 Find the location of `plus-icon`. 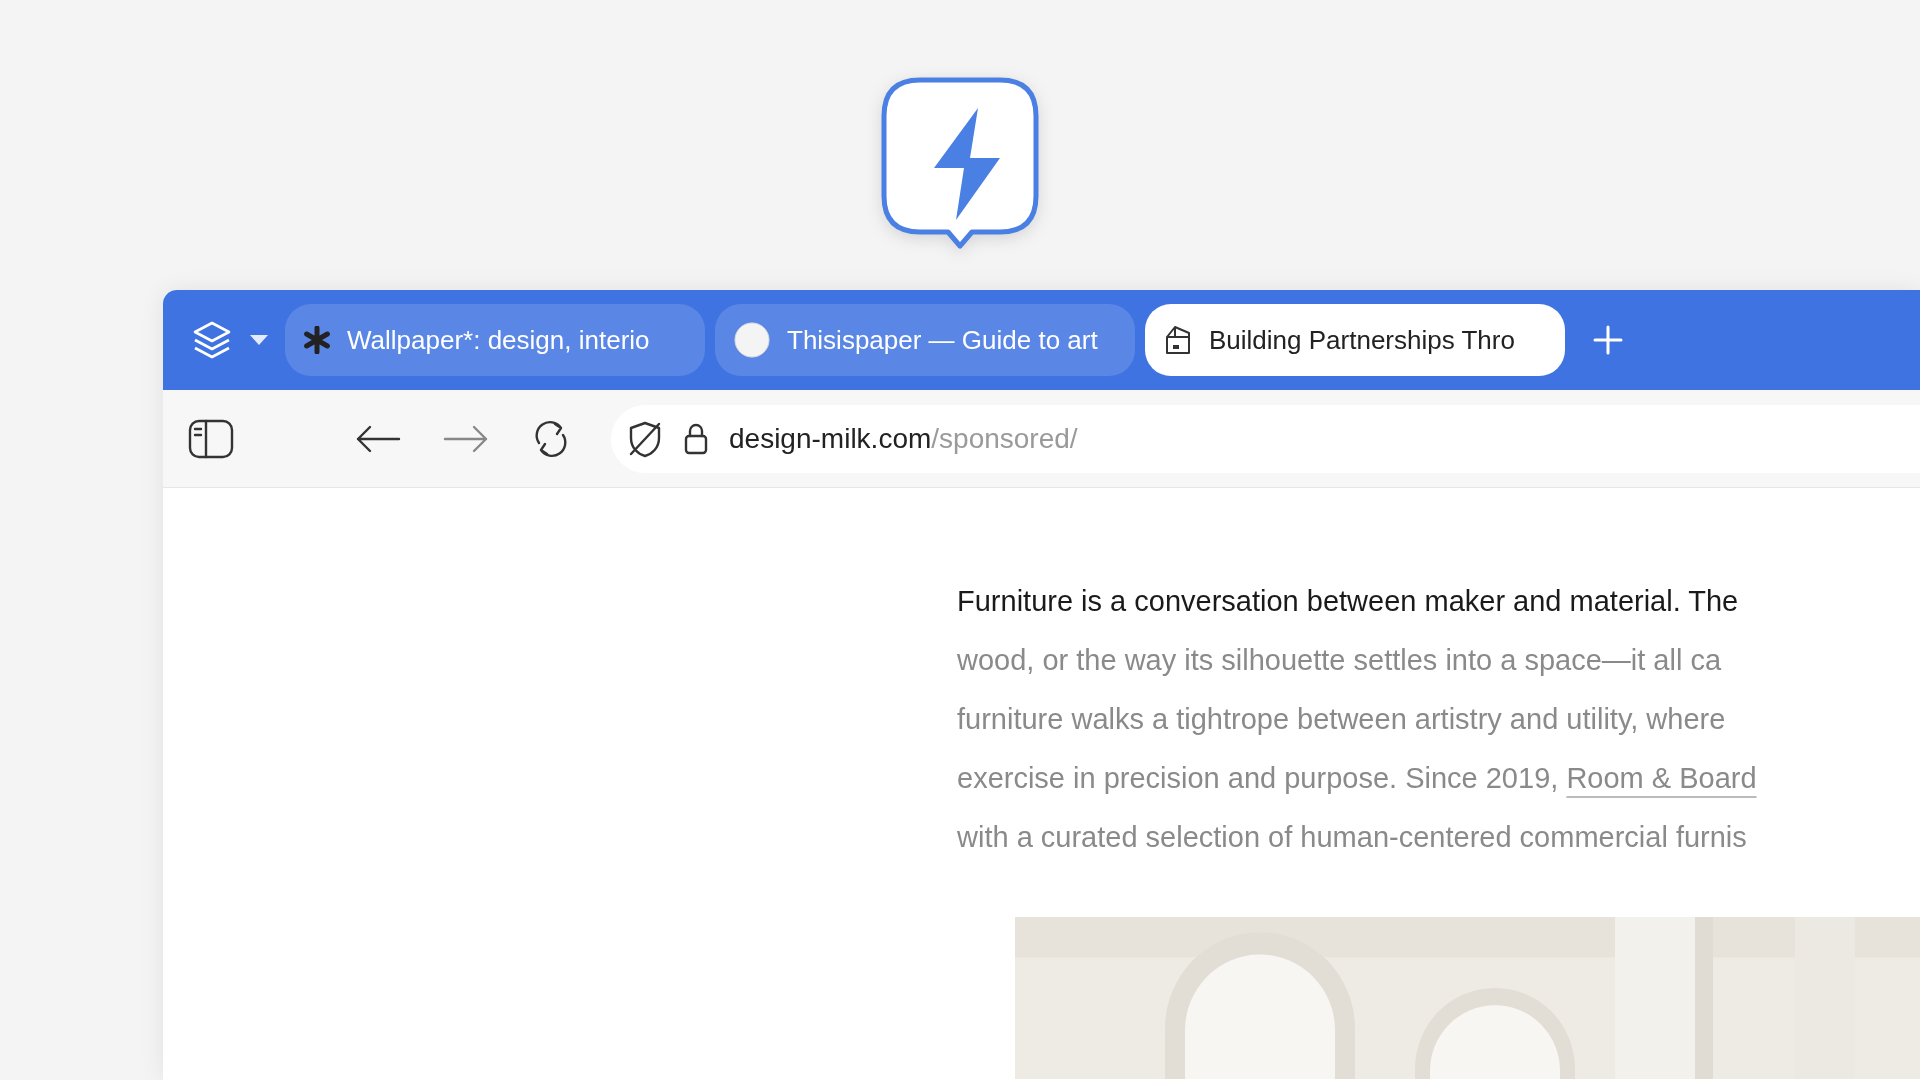

plus-icon is located at coordinates (1608, 340).